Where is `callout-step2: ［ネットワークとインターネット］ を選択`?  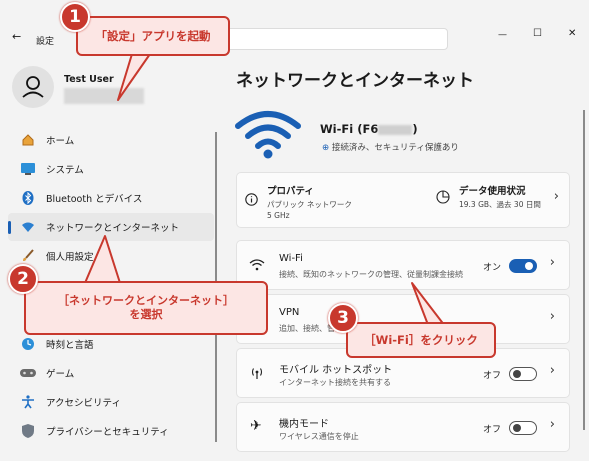 callout-step2: ［ネットワークとインターネット］ を選択 is located at coordinates (146, 308).